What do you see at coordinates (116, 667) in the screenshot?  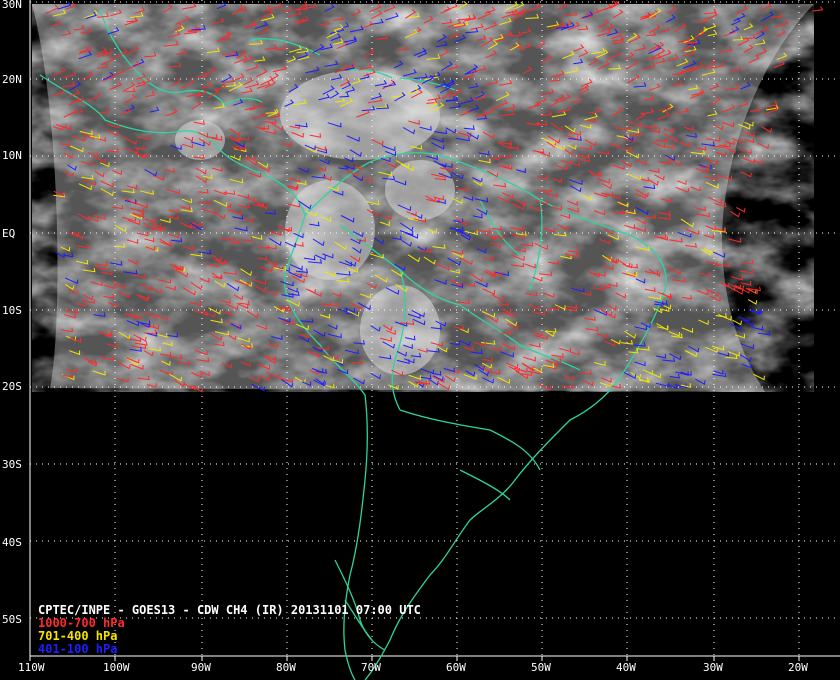 I see `lon-label-100w: 100W` at bounding box center [116, 667].